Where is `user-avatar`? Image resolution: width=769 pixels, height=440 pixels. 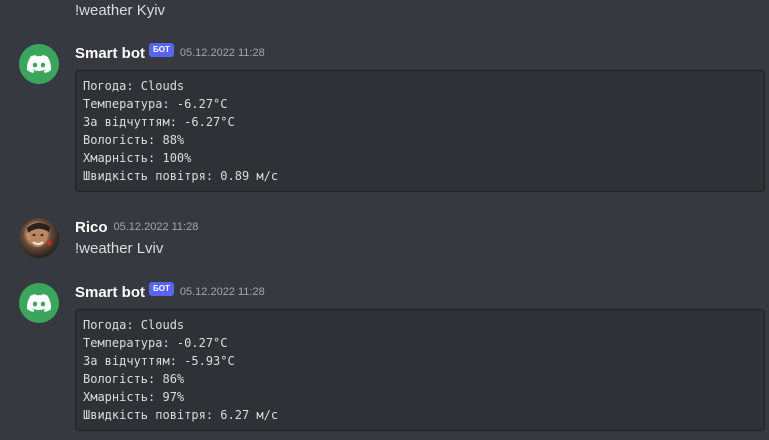
user-avatar is located at coordinates (39, 238).